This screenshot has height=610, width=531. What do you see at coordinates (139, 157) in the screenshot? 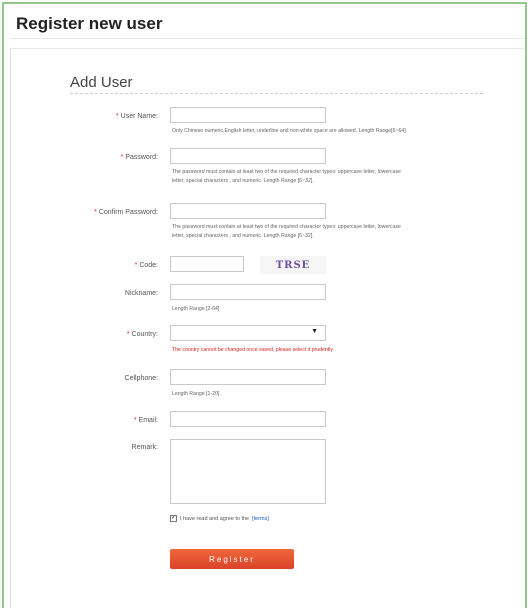
I see `password-label: * Password:` at bounding box center [139, 157].